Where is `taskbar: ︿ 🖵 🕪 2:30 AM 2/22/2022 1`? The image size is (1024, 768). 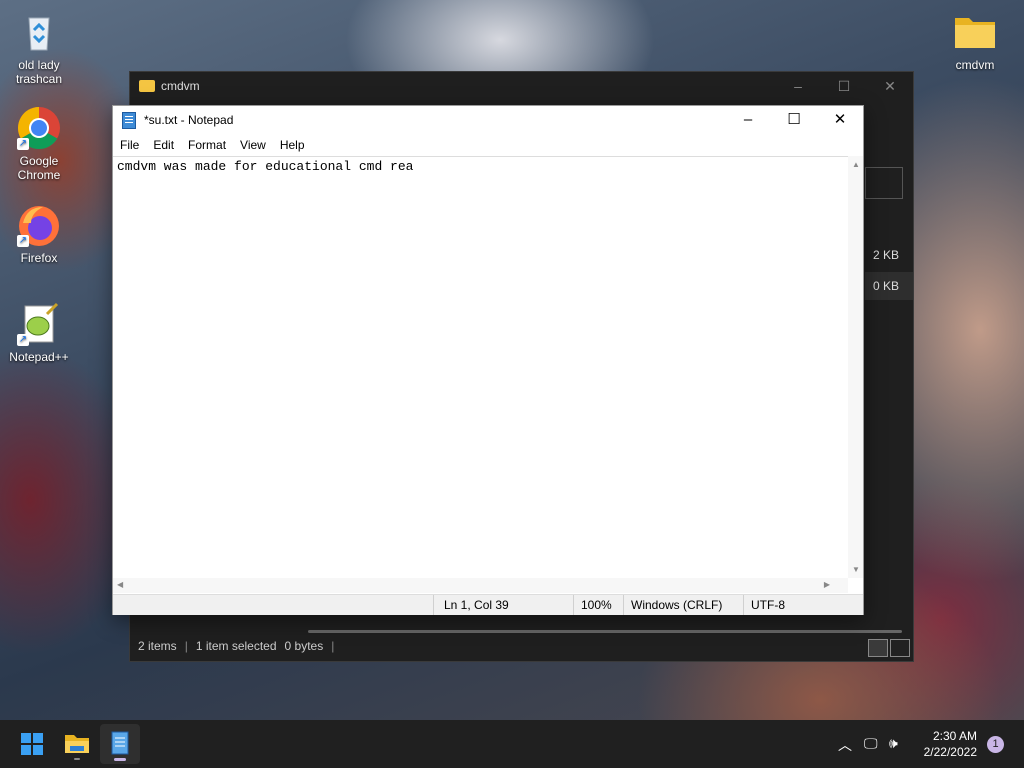
taskbar: ︿ 🖵 🕪 2:30 AM 2/22/2022 1 is located at coordinates (512, 744).